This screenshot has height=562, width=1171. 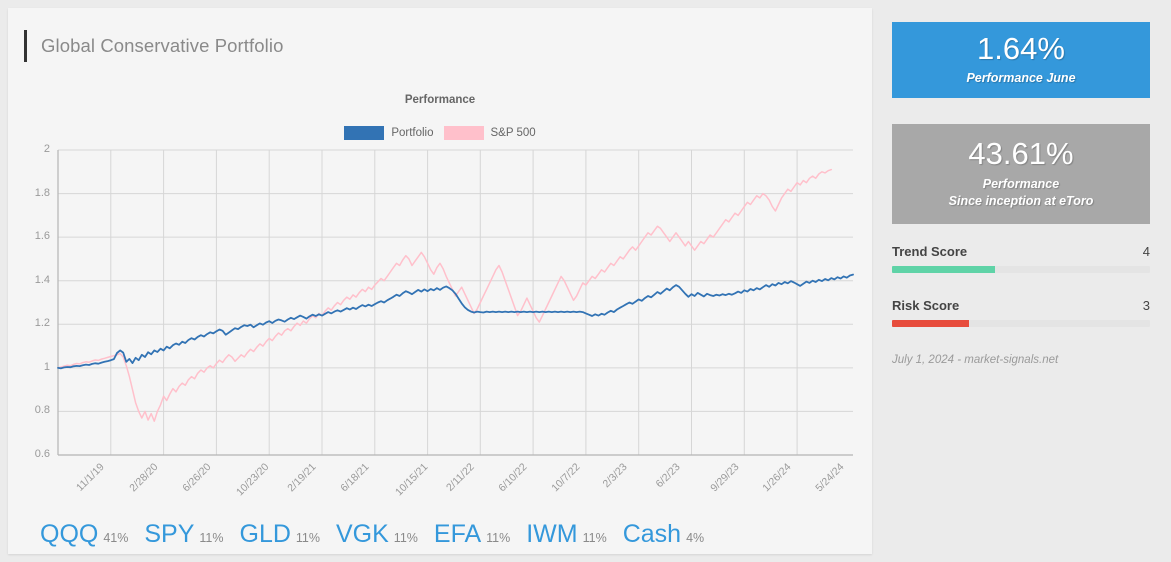 I want to click on trend-score-block: Trend Score 4, so click(x=1021, y=258).